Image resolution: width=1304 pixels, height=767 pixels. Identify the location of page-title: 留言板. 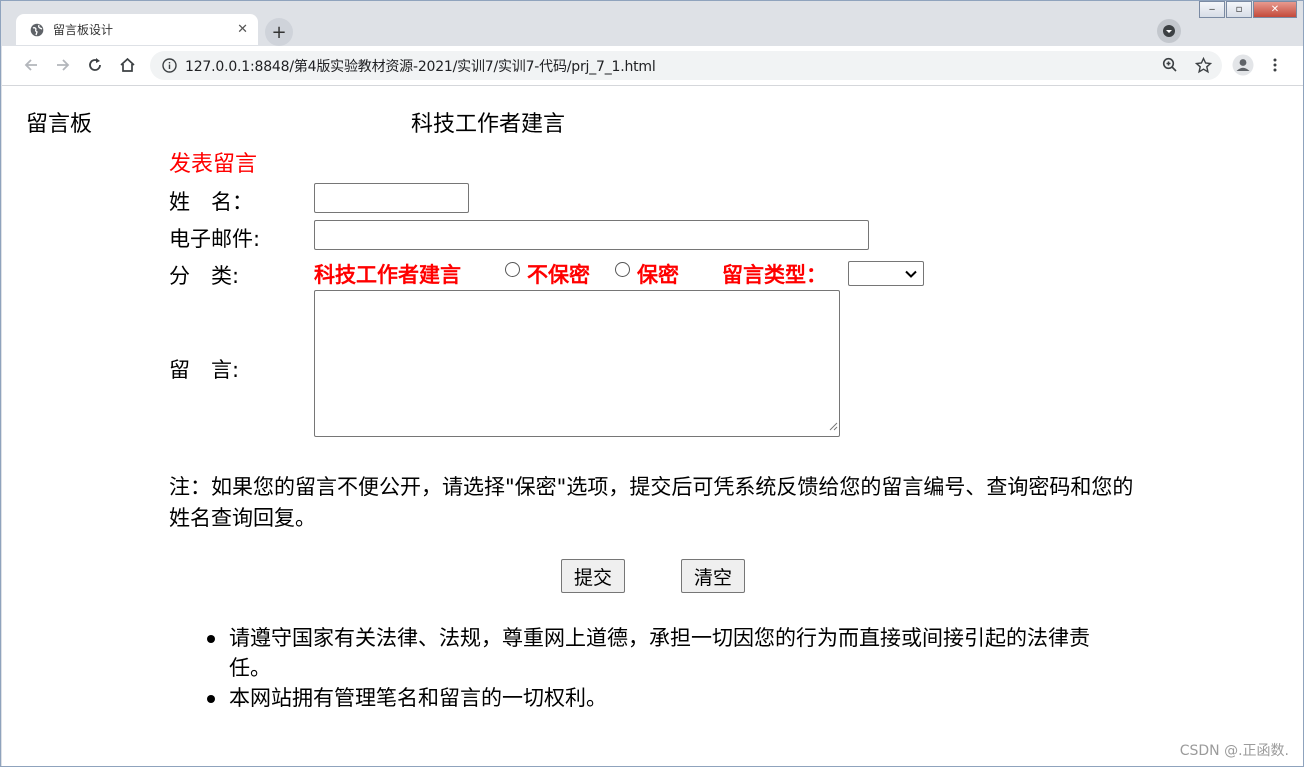
(59, 124).